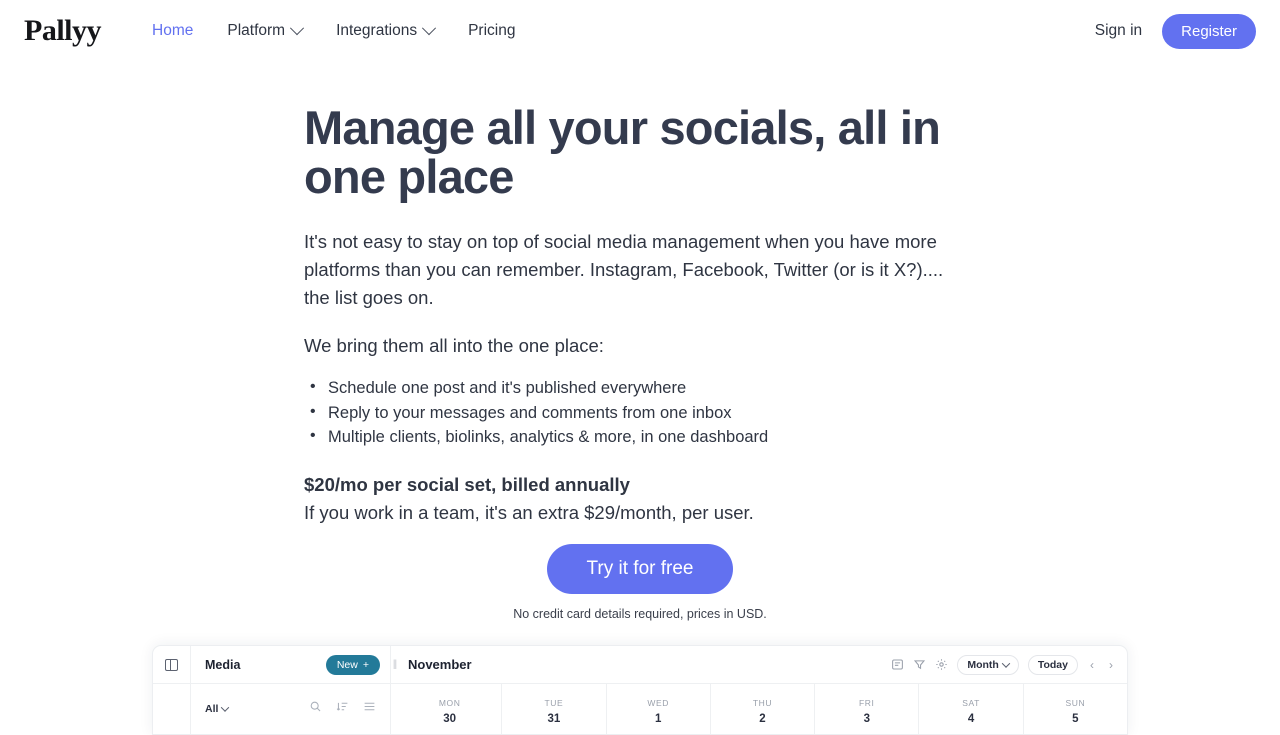 The height and width of the screenshot is (735, 1280). Describe the element at coordinates (971, 709) in the screenshot. I see `calendar-day-column: SAT 4` at that location.